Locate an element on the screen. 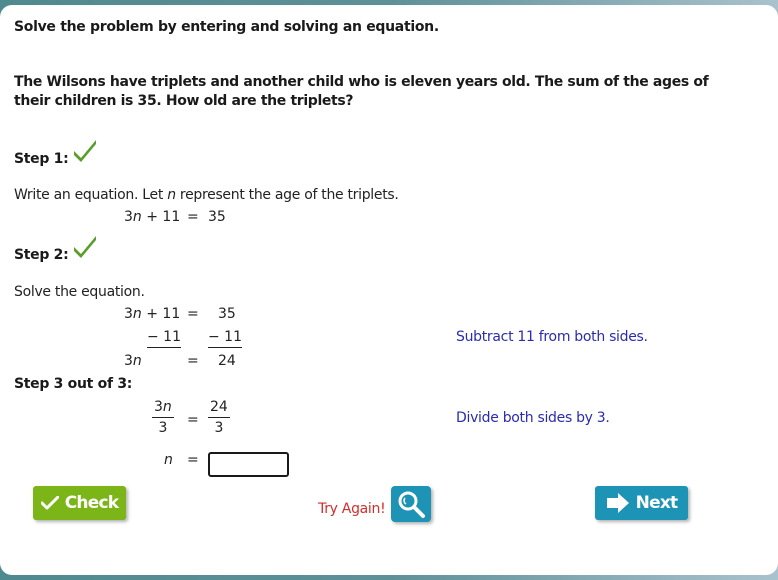 This screenshot has width=778, height=580. step-3-label: Step 3 out of 3: is located at coordinates (73, 384).